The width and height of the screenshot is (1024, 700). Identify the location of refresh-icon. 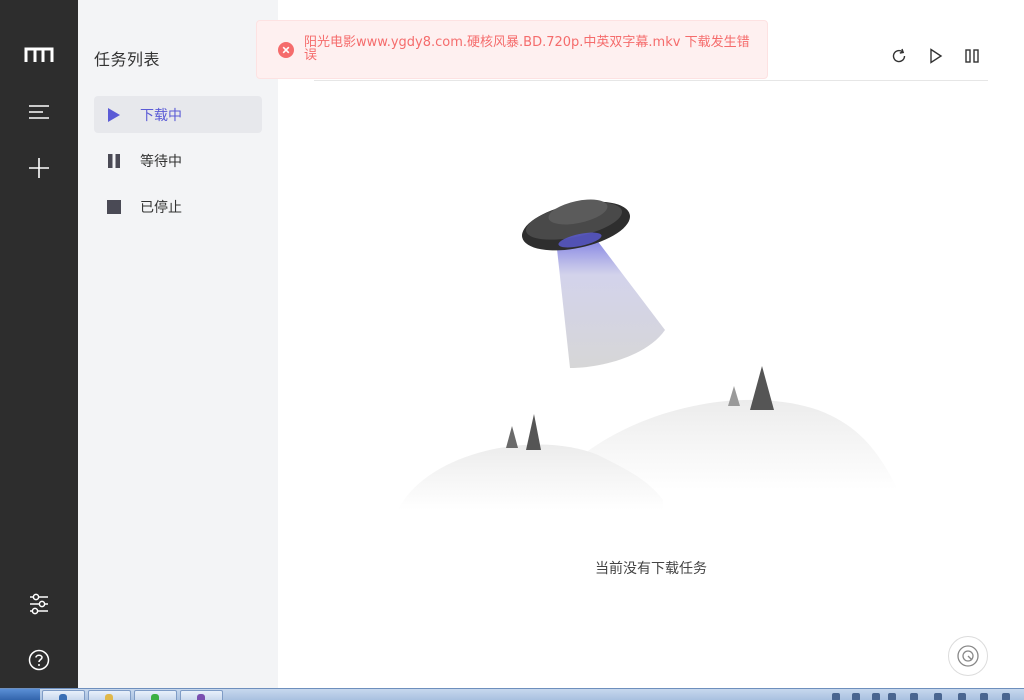
(899, 56).